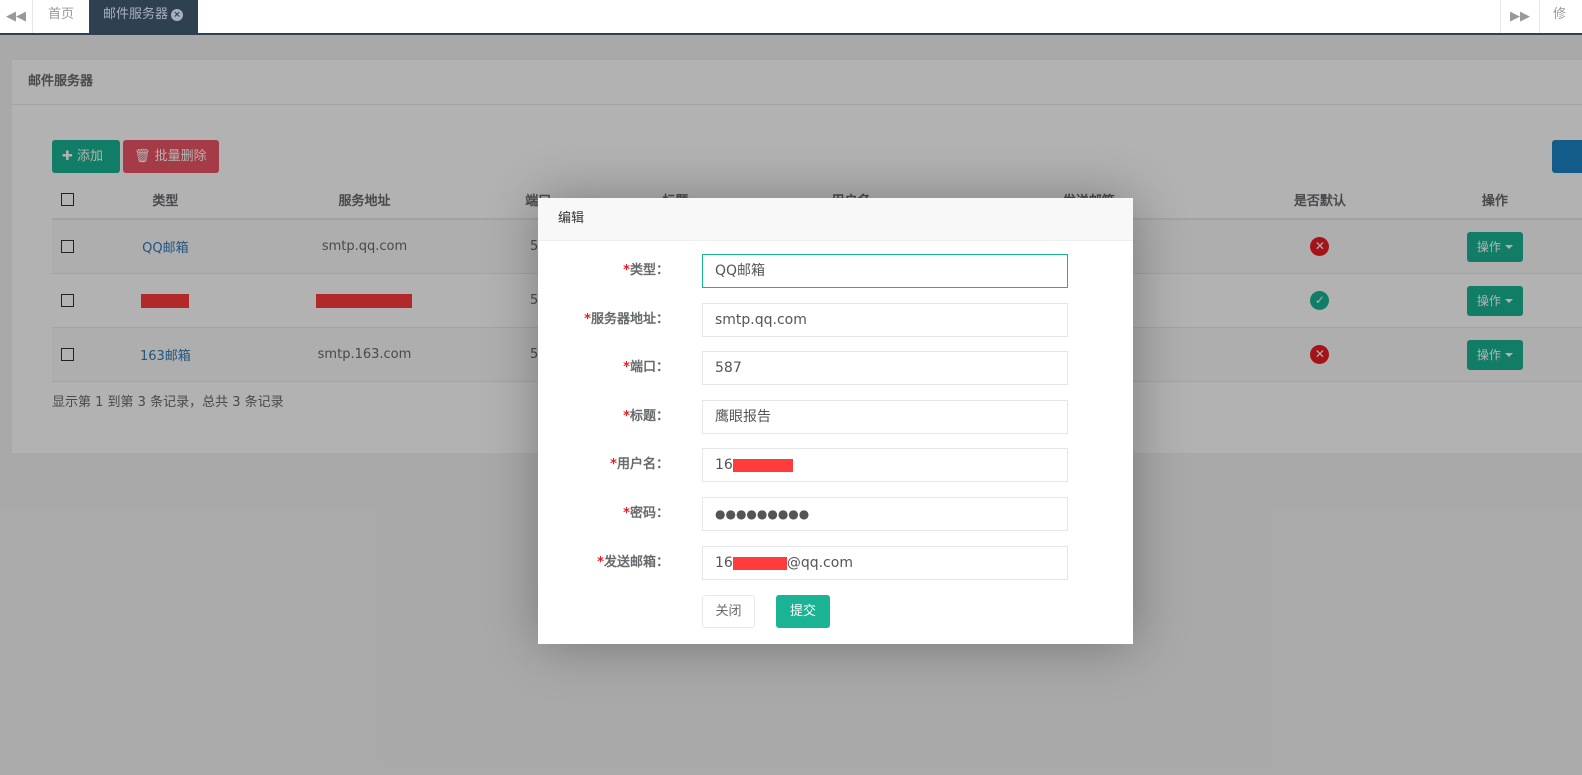  Describe the element at coordinates (885, 320) in the screenshot. I see `server-address-field: smtp.qq.com` at that location.